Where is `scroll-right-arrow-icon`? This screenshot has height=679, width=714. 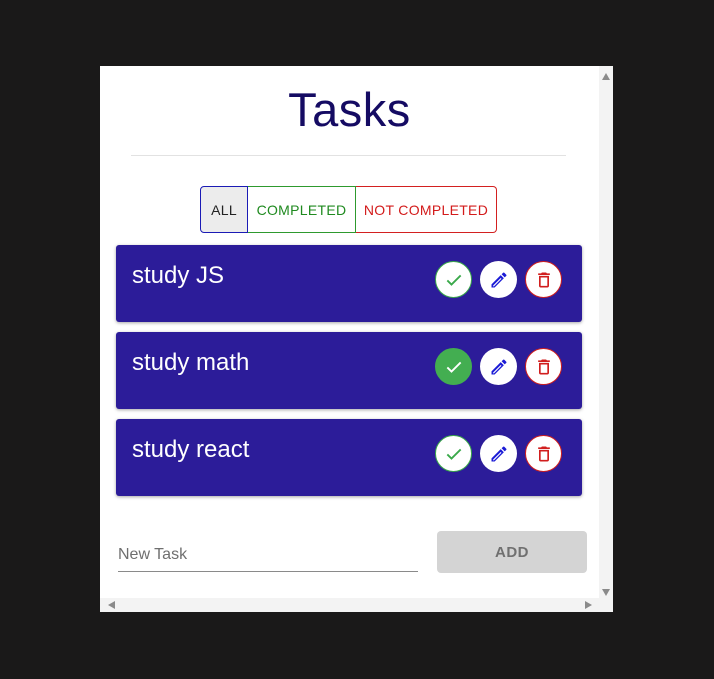
scroll-right-arrow-icon is located at coordinates (588, 605).